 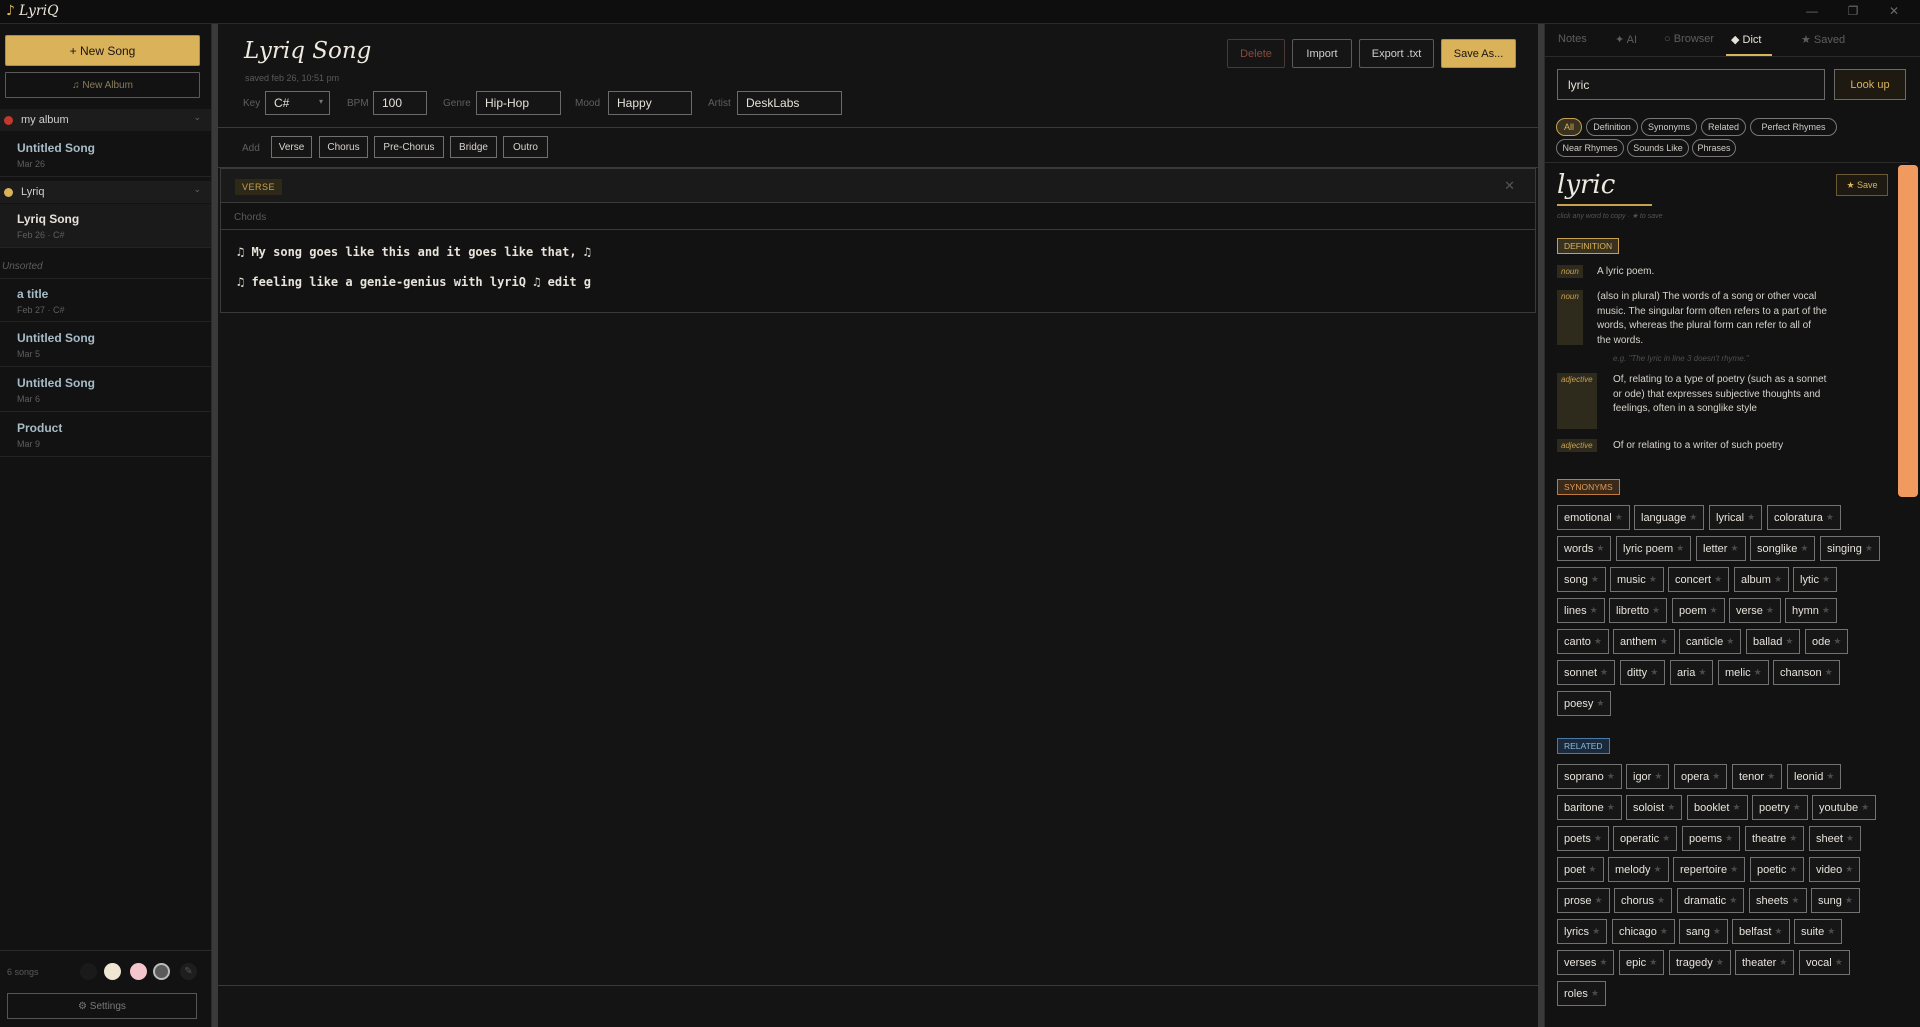 I want to click on tab-saved: ★ Saved, so click(x=1823, y=39).